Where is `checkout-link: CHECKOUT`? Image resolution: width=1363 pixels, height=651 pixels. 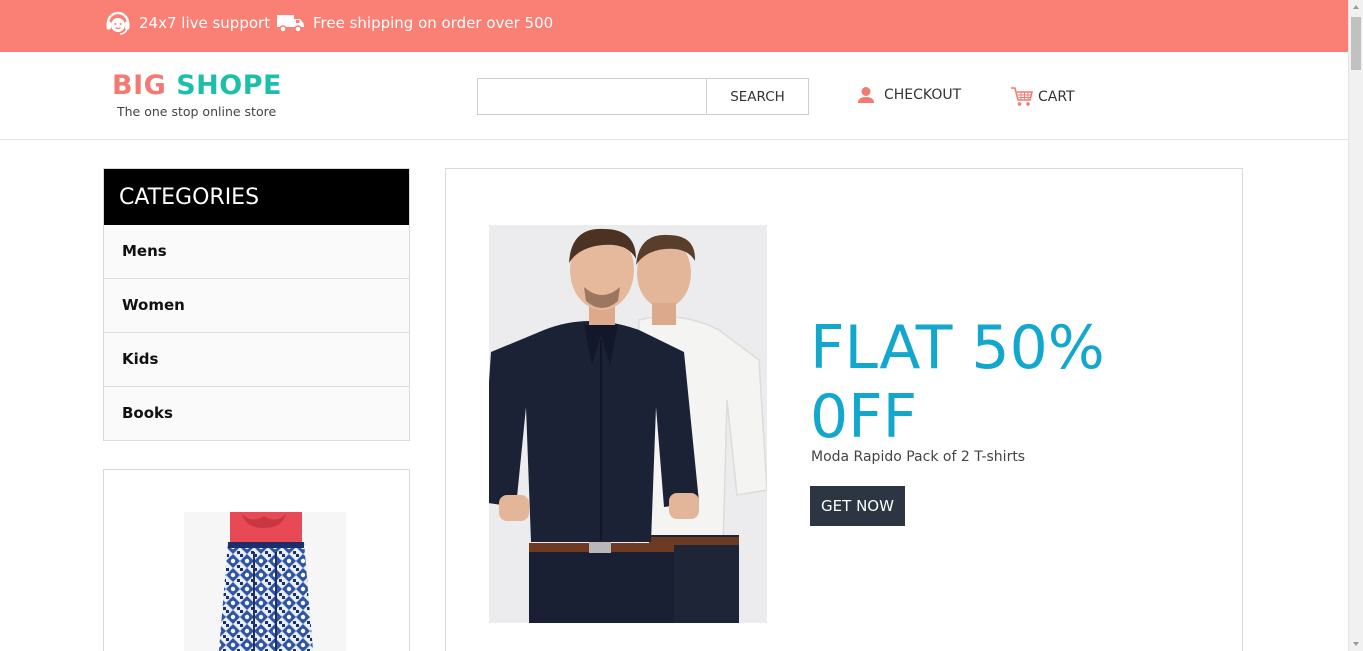 checkout-link: CHECKOUT is located at coordinates (909, 95).